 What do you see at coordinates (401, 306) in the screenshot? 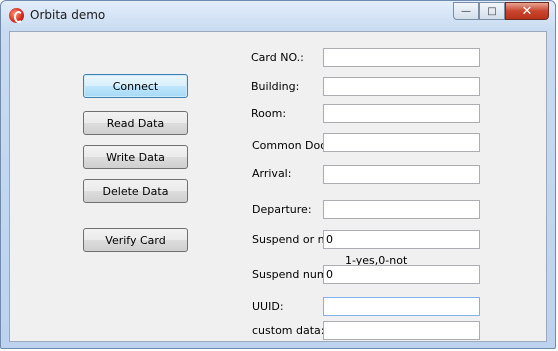
I see `uuid-field` at bounding box center [401, 306].